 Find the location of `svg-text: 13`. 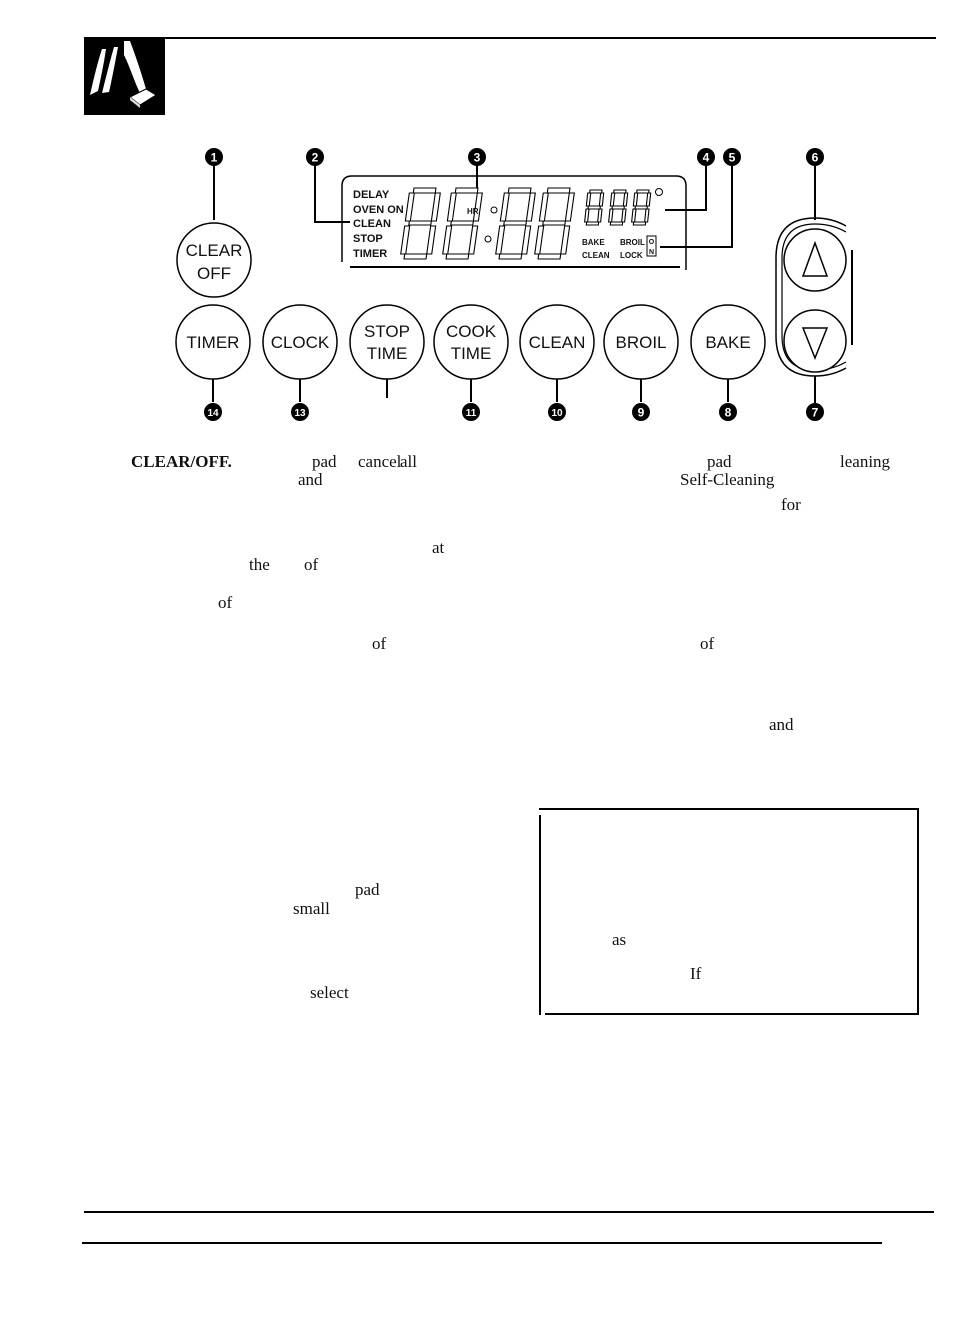

svg-text: 13 is located at coordinates (300, 413).